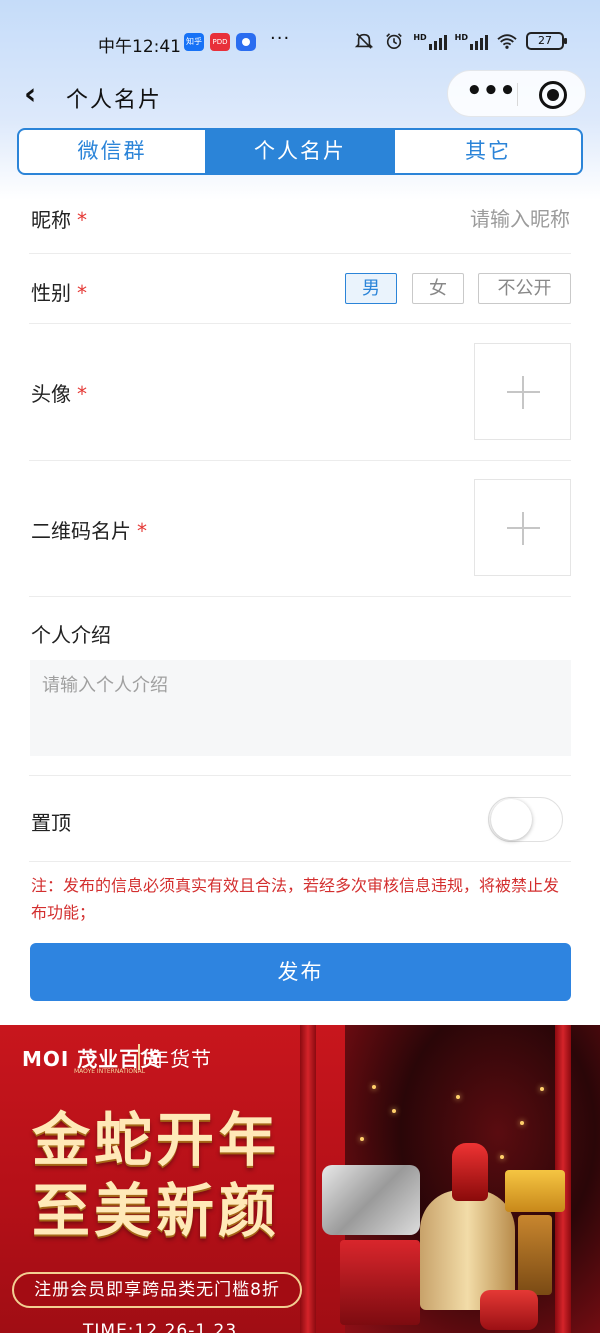  I want to click on avatar-label: 头像 *, so click(59, 392).